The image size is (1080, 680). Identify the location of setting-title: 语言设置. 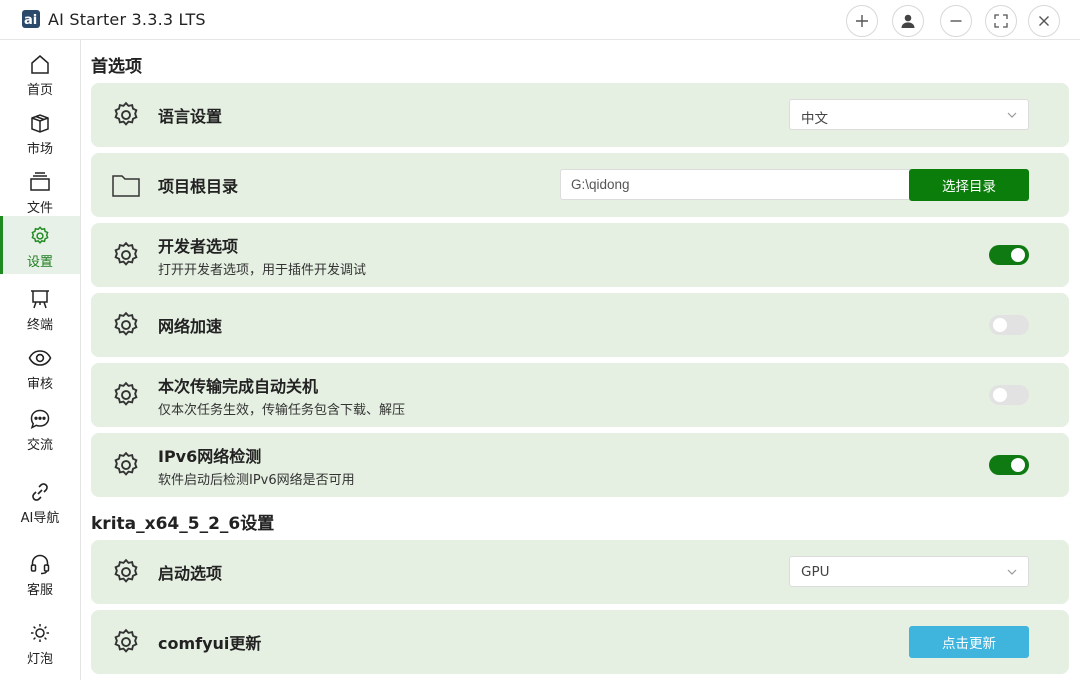
(190, 116).